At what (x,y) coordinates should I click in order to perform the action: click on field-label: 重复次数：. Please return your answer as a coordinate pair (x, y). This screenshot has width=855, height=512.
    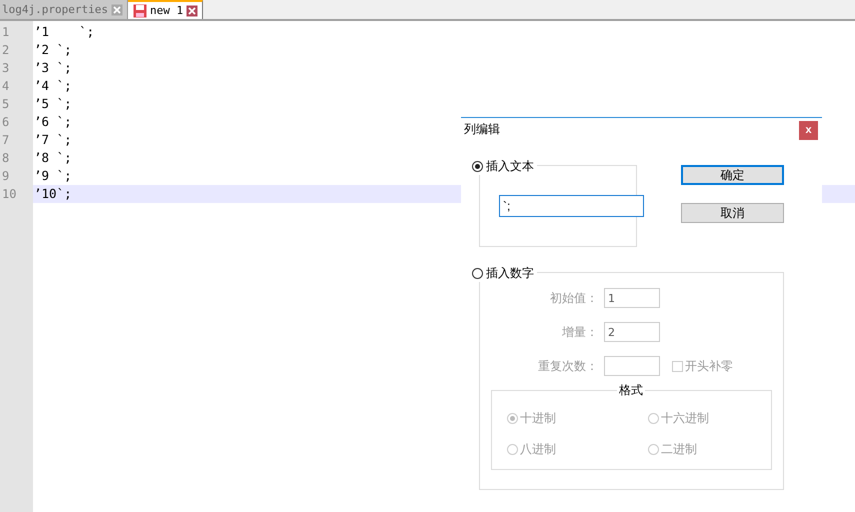
    Looking at the image, I should click on (567, 366).